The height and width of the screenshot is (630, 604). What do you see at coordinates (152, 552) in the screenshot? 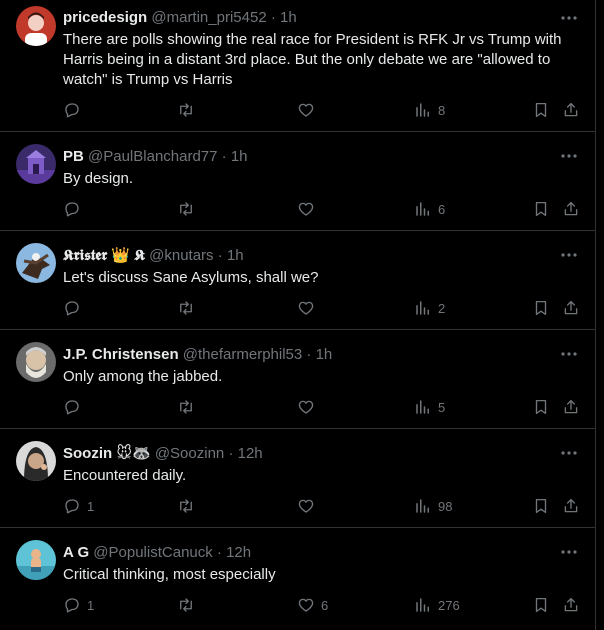
I see `handle: @PopulistCanuck` at bounding box center [152, 552].